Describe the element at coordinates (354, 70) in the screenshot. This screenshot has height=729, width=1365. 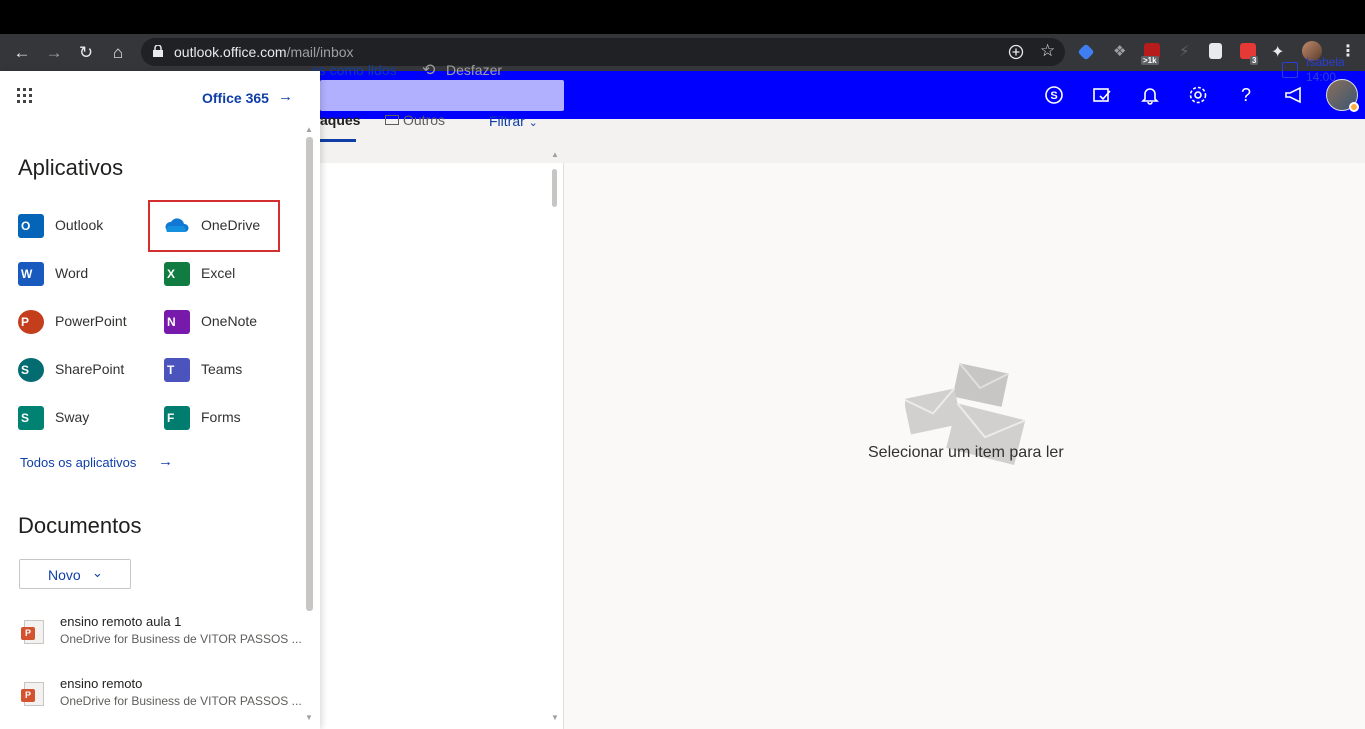
I see `mark-all-read-button: os como lidos` at that location.